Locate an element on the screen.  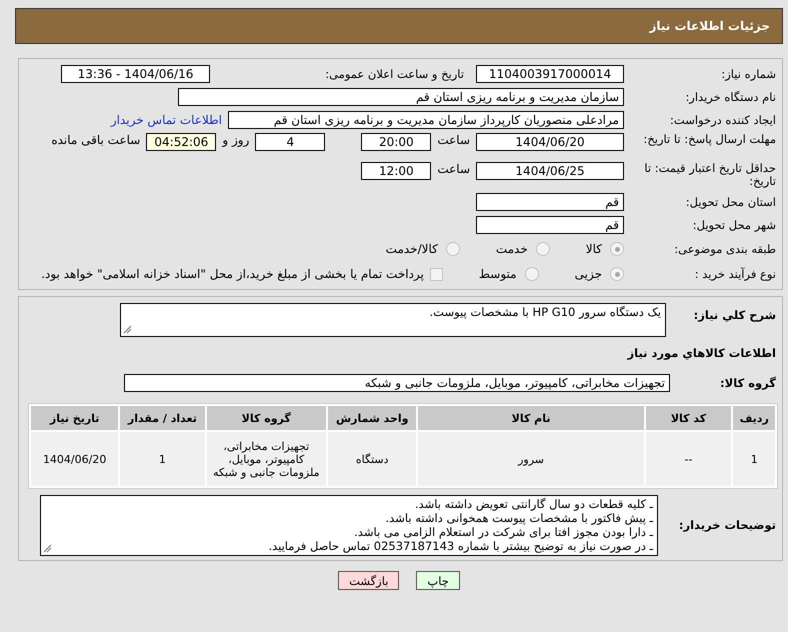
column-header: واحد شمارش is located at coordinates (372, 418).